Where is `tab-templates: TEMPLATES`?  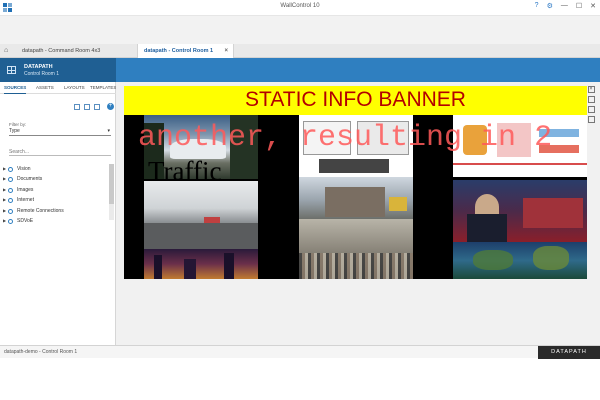
tab-templates: TEMPLATES is located at coordinates (103, 87).